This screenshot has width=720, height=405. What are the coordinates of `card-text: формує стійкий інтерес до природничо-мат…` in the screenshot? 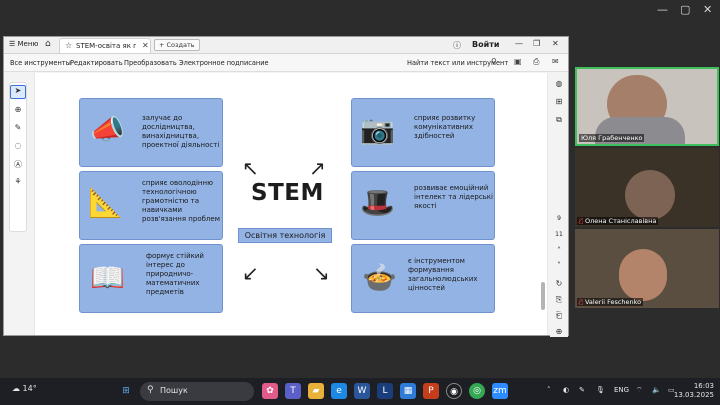 It's located at (175, 274).